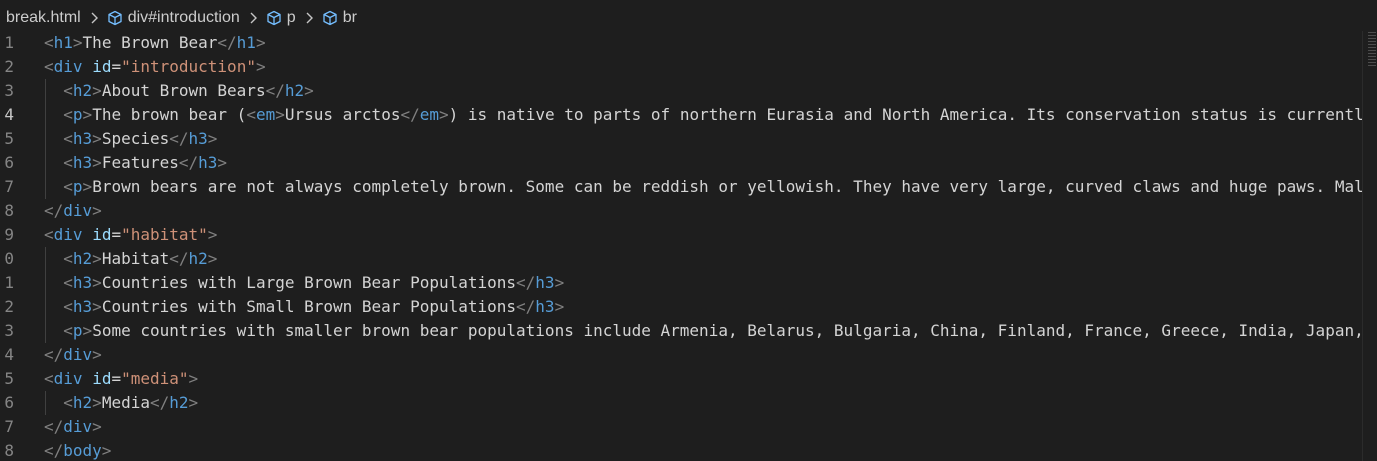 This screenshot has width=1377, height=461. What do you see at coordinates (681, 211) in the screenshot?
I see `code-line: 8 </div>` at bounding box center [681, 211].